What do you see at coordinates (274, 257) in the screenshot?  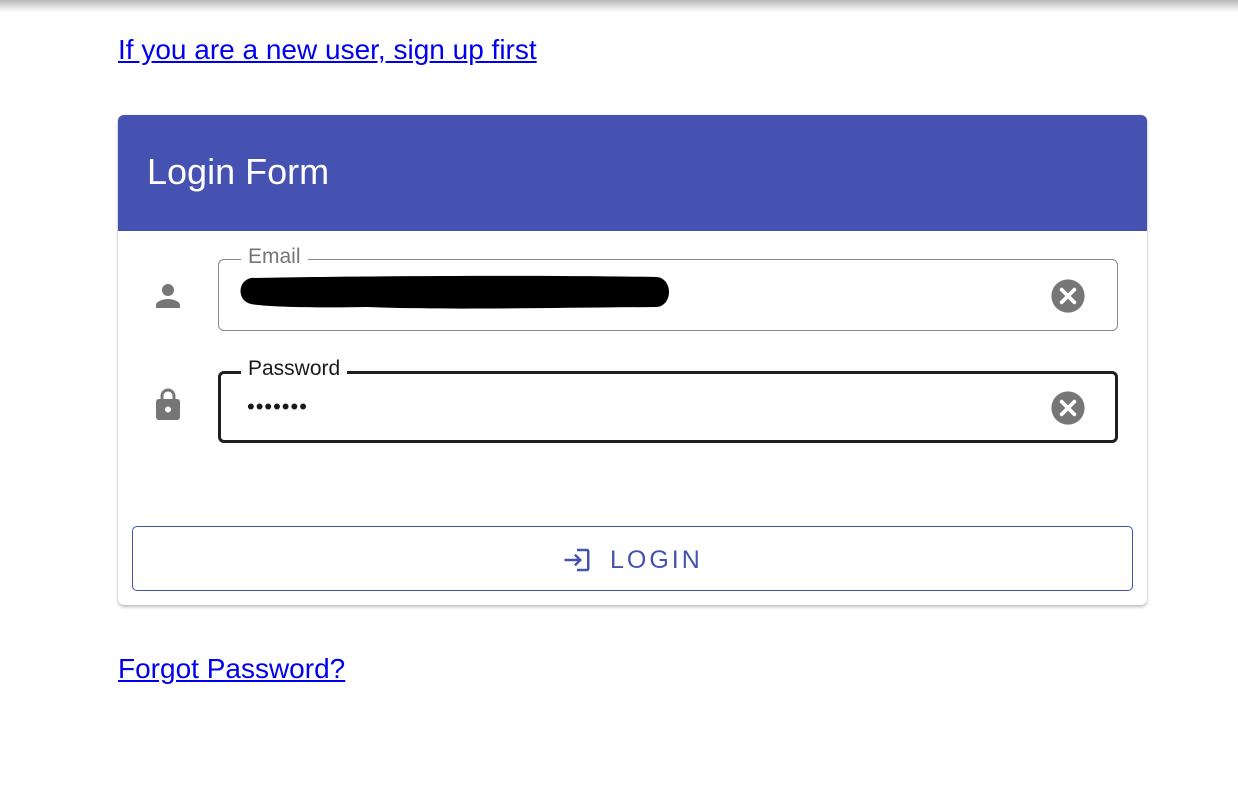 I see `email-label: Email` at bounding box center [274, 257].